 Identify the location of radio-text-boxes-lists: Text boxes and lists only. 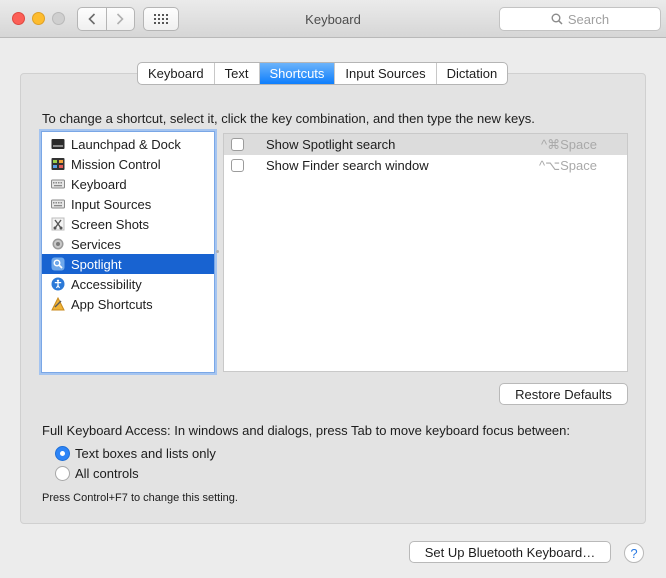
(135, 453).